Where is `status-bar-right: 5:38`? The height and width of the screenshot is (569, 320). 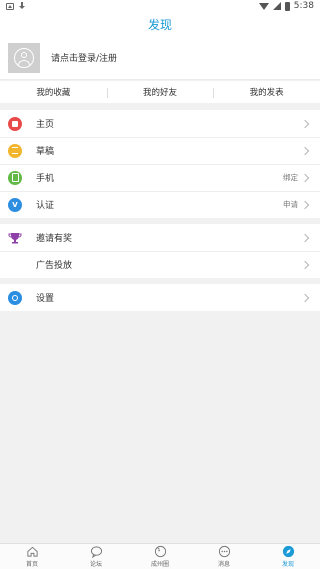
status-bar-right: 5:38 is located at coordinates (286, 6).